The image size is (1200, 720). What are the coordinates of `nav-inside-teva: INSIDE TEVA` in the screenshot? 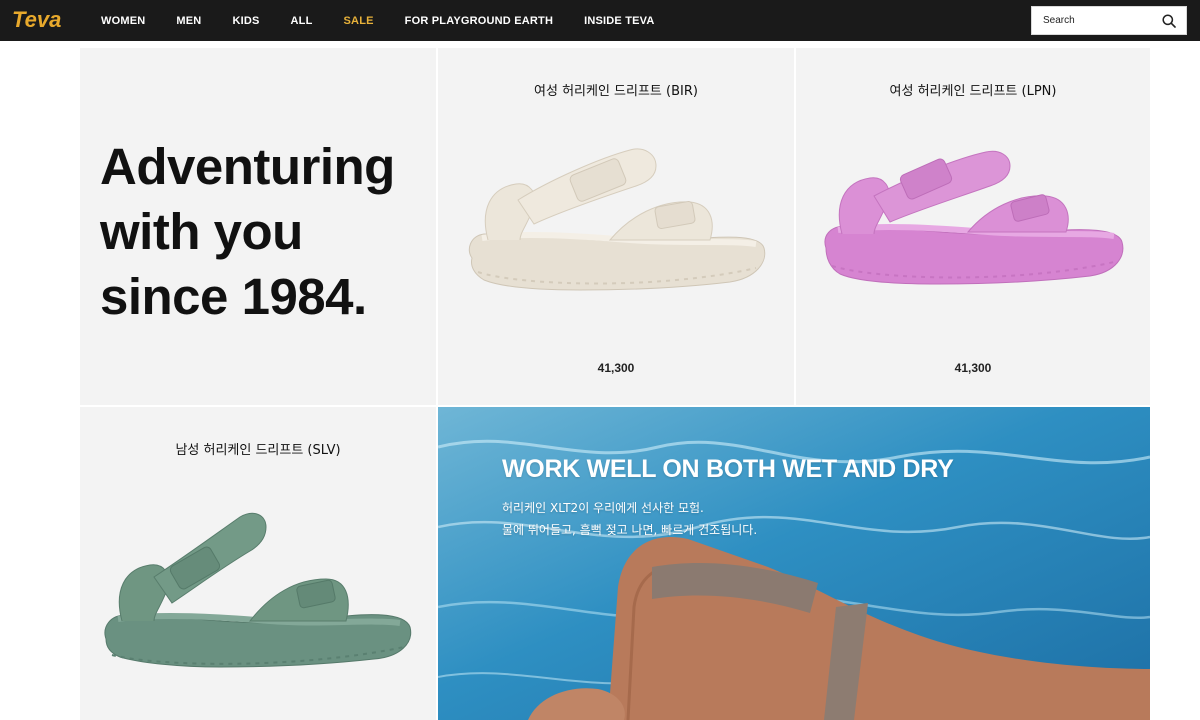 It's located at (619, 21).